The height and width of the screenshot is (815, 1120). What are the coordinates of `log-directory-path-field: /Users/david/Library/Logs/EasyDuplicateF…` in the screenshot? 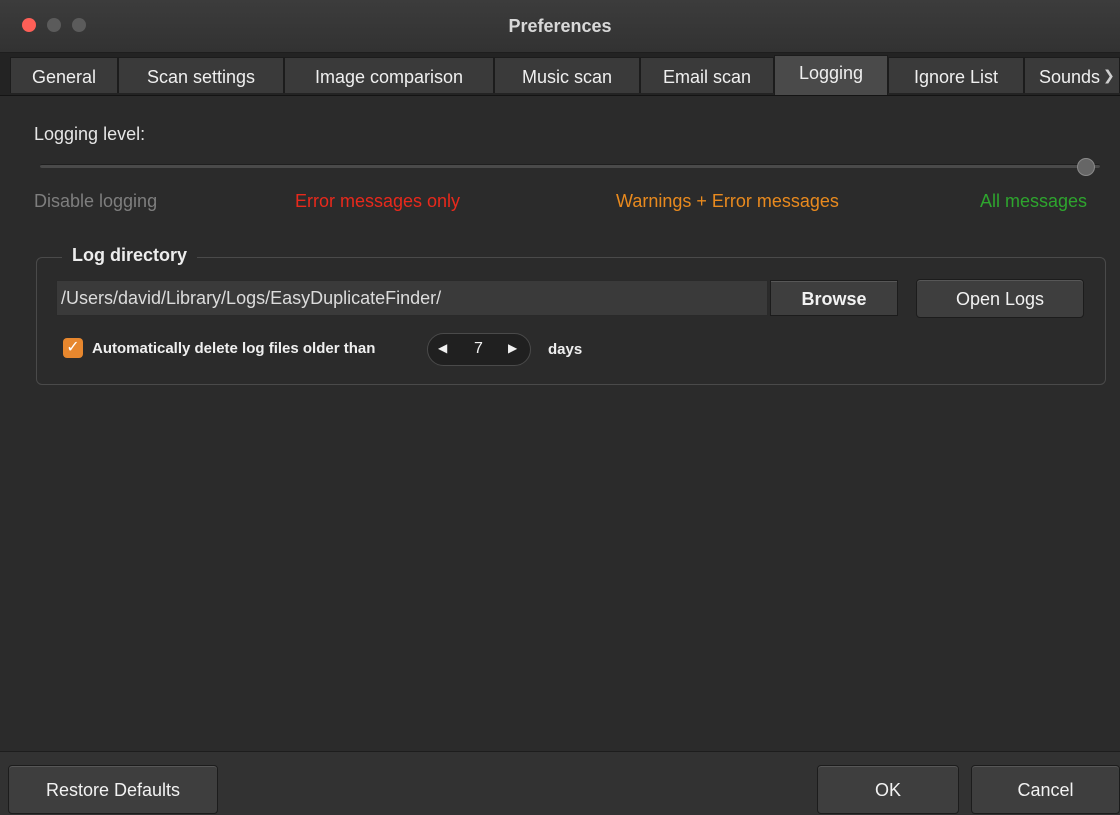 It's located at (412, 298).